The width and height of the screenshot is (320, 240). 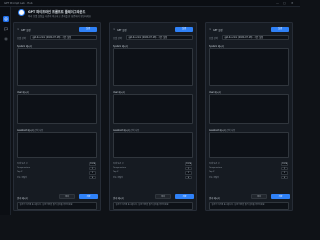 I want to click on sidebar, so click(x=5, y=111).